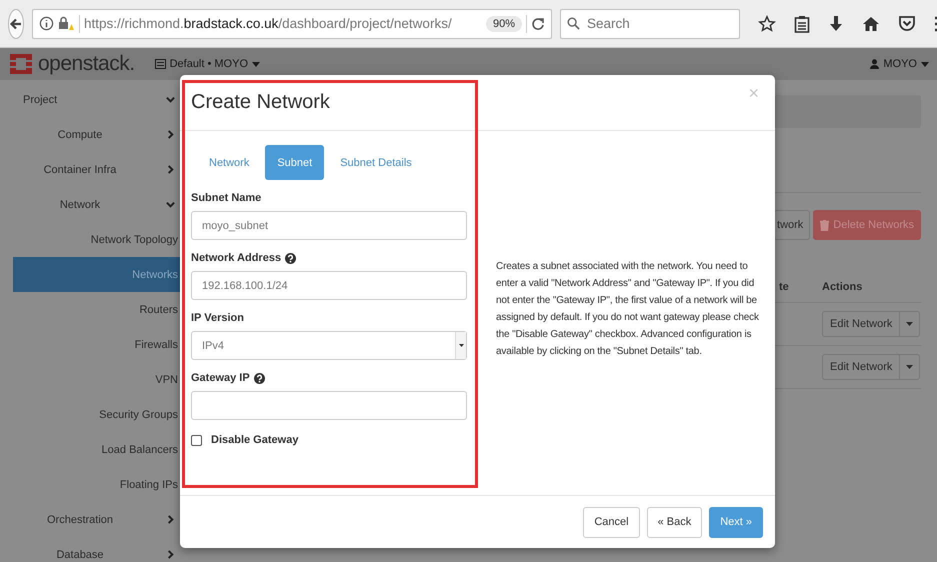  Describe the element at coordinates (871, 23) in the screenshot. I see `home-icon` at that location.